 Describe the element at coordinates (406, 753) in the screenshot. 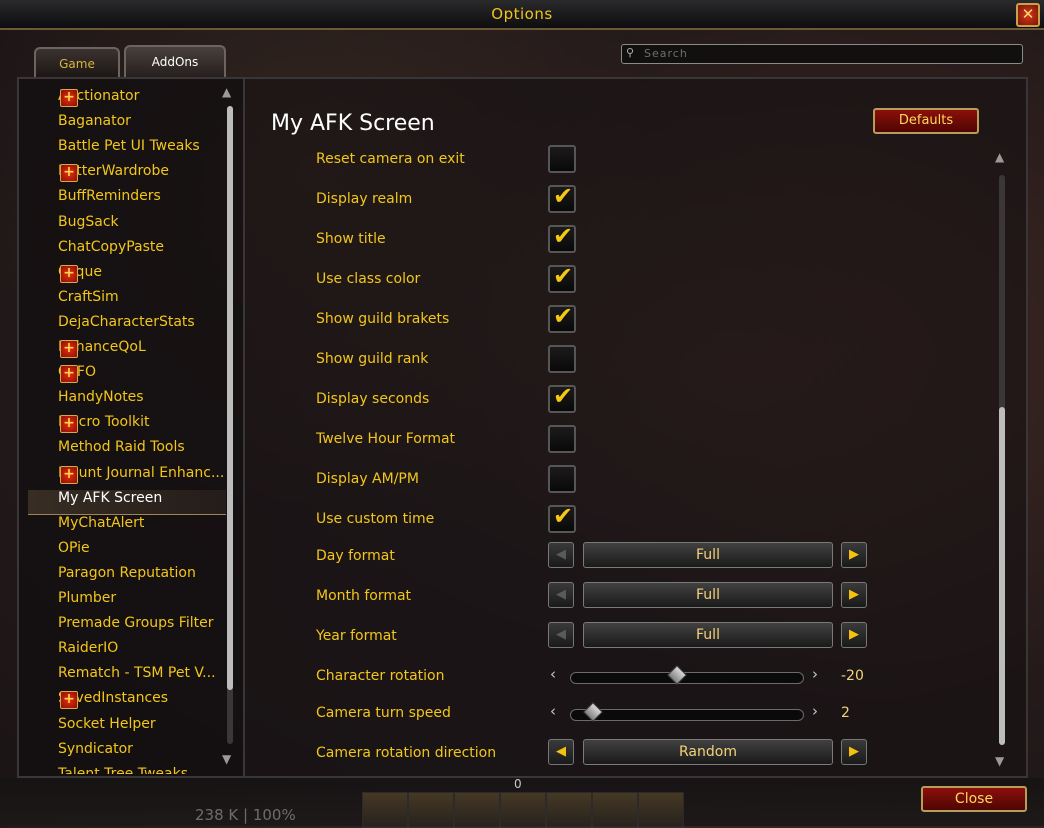

I see `setting-label: Camera rotation direction` at that location.